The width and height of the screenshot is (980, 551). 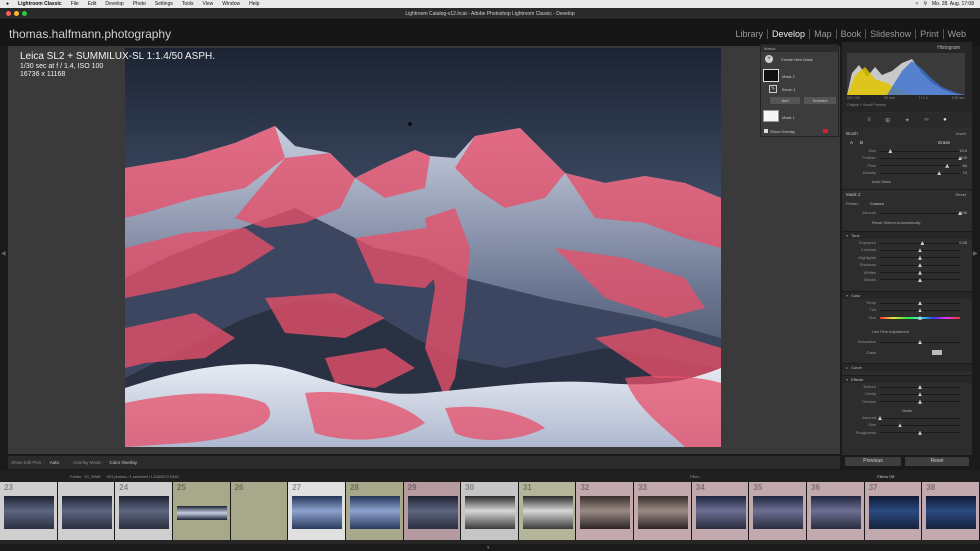 I want to click on slider-hue: Hue, so click(x=907, y=317).